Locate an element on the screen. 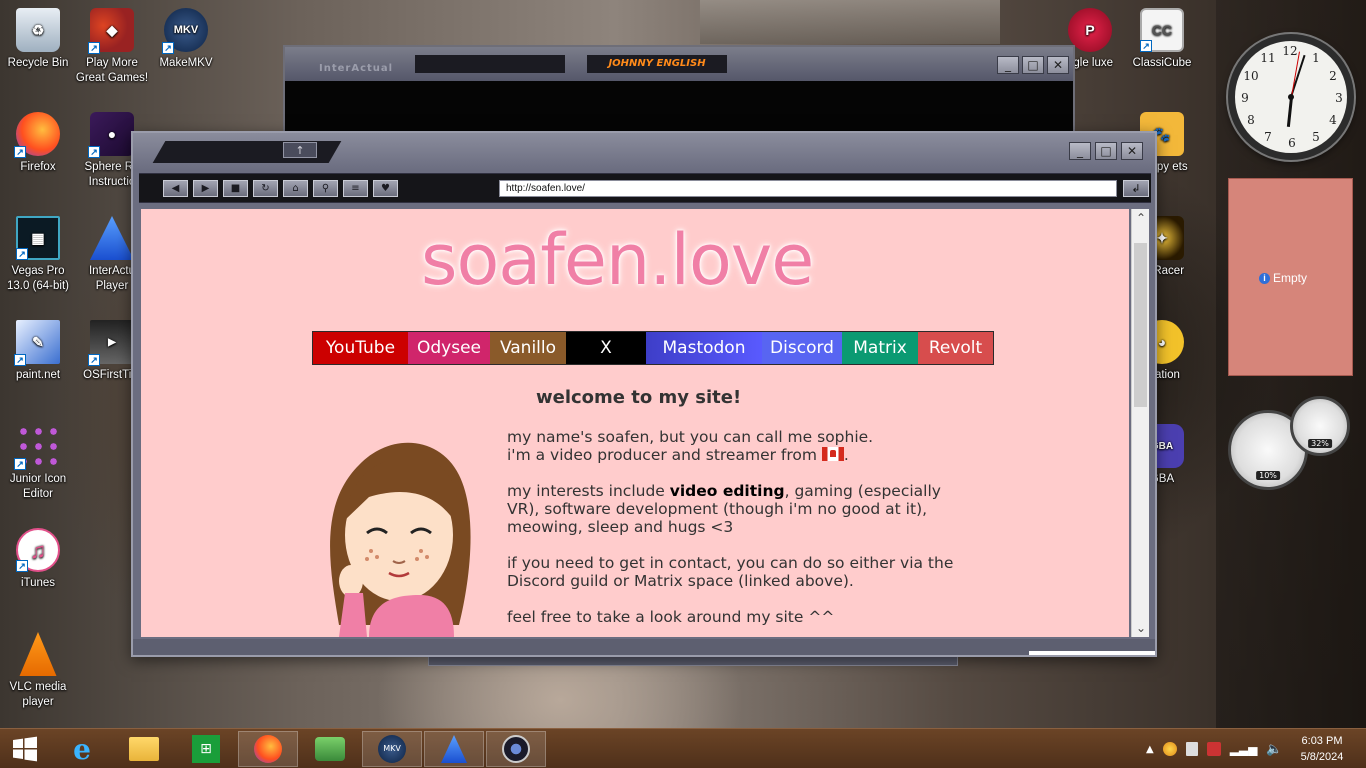  memory-meter-value: 32% is located at coordinates (1320, 443).